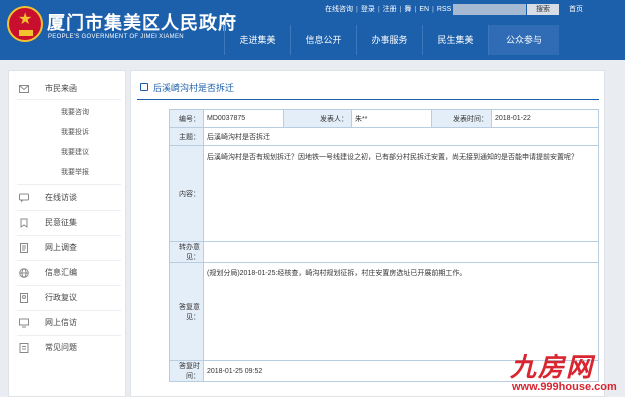 The width and height of the screenshot is (625, 397). Describe the element at coordinates (545, 118) in the screenshot. I see `post-time-value: 2018-01-22` at that location.